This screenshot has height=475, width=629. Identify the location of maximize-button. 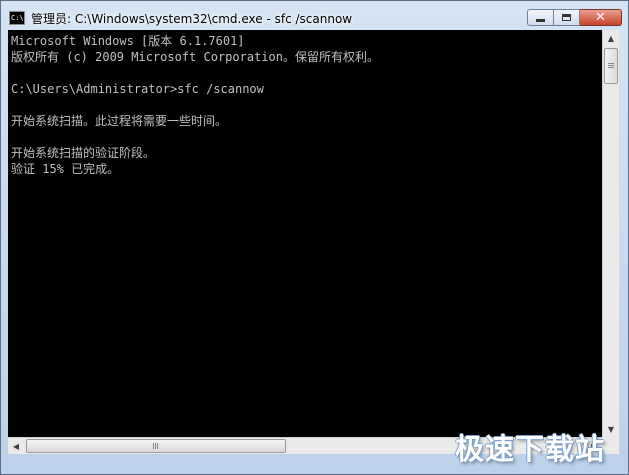
(567, 17).